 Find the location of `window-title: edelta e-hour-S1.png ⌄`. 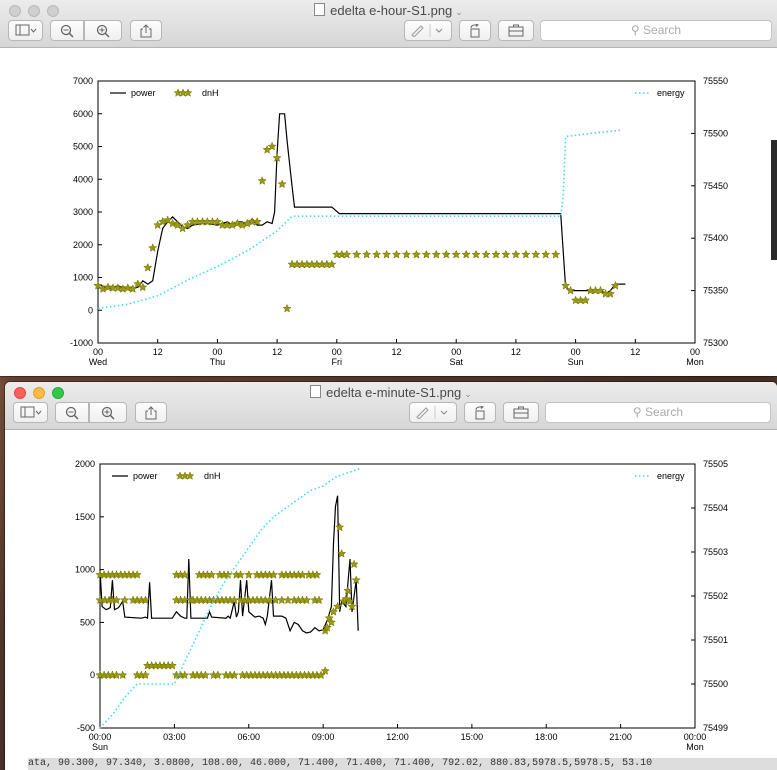

window-title: edelta e-hour-S1.png ⌄ is located at coordinates (388, 10).